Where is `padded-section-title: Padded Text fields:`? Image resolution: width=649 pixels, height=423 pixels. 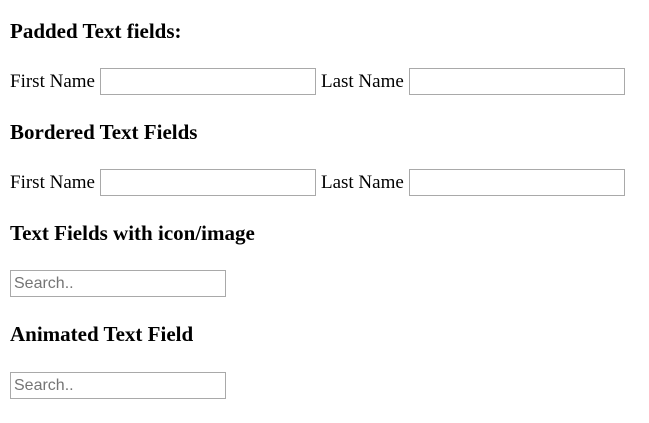
padded-section-title: Padded Text fields: is located at coordinates (96, 31).